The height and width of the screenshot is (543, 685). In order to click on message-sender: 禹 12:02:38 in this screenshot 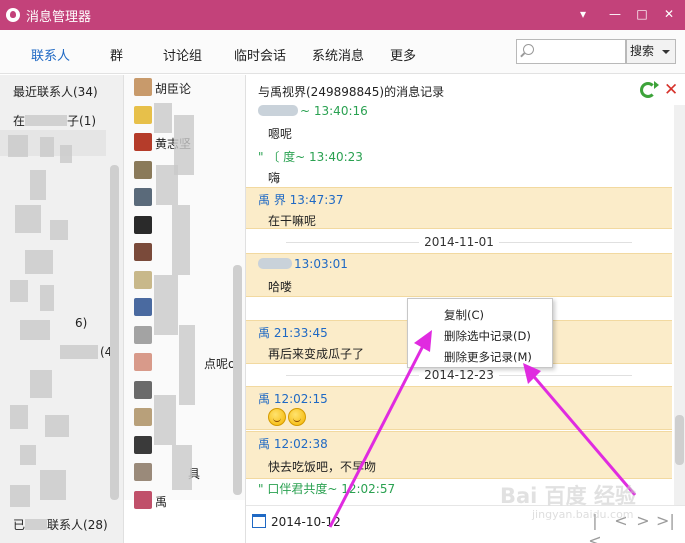, I will do `click(293, 444)`.